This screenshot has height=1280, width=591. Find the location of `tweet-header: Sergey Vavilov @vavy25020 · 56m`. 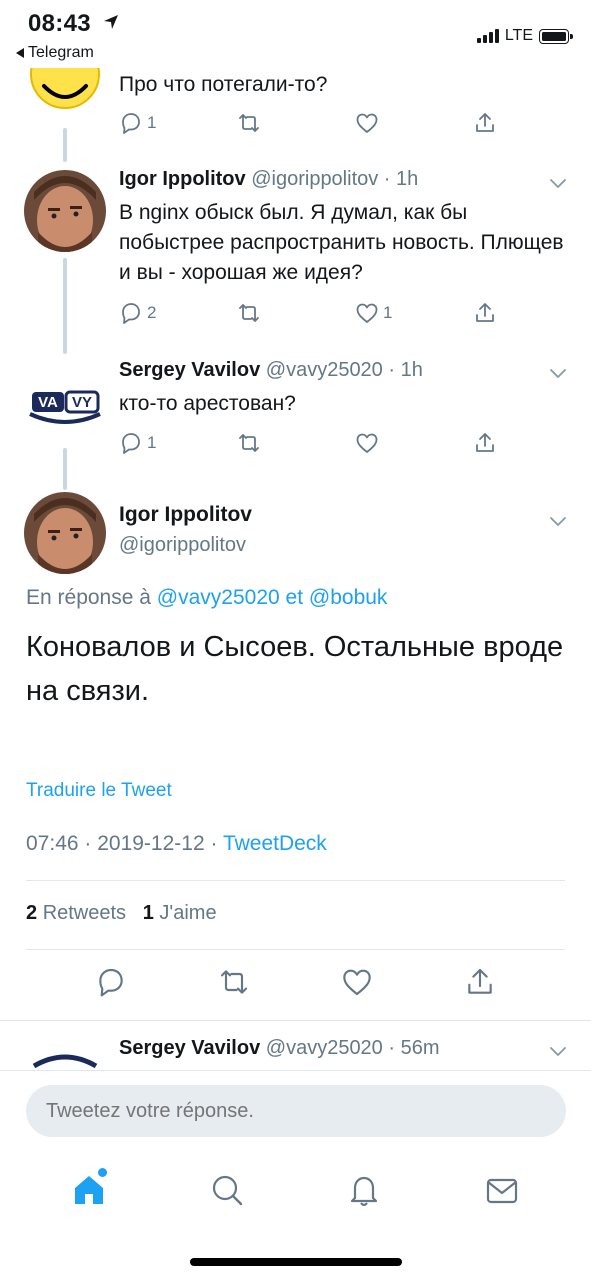

tweet-header: Sergey Vavilov @vavy25020 · 56m is located at coordinates (279, 1048).